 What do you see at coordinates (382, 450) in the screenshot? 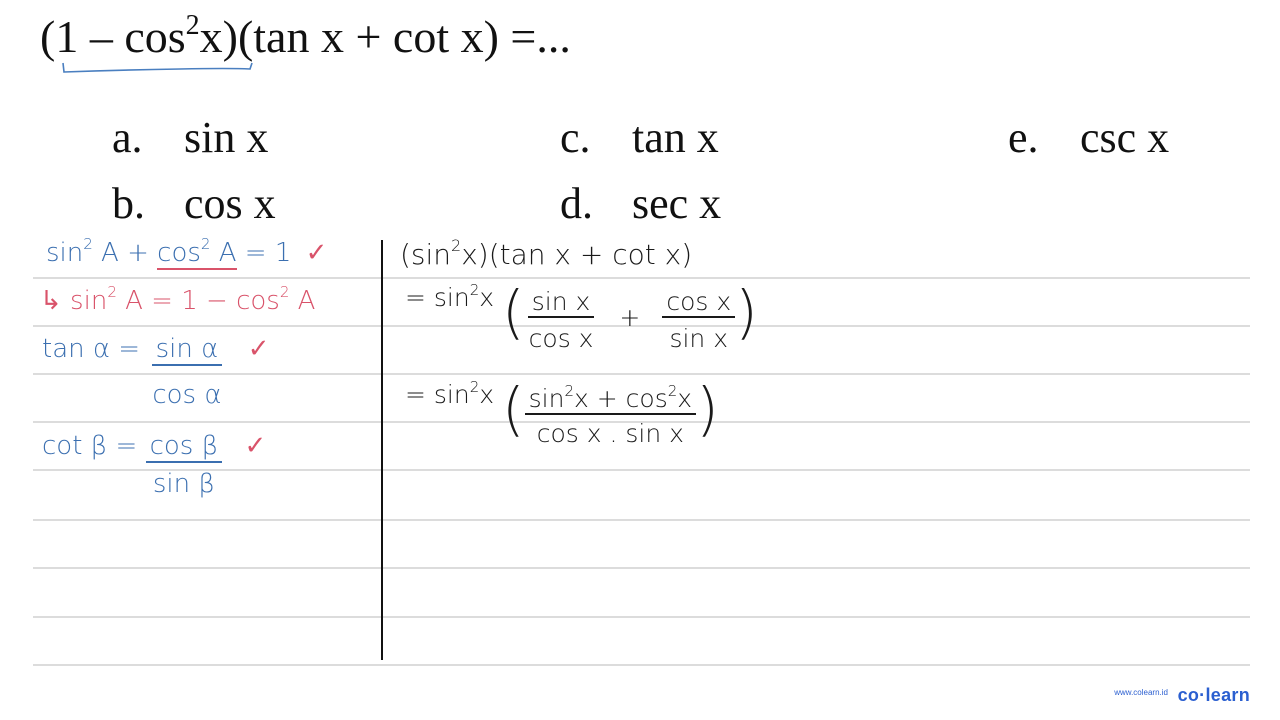
I see `column-divider` at bounding box center [382, 450].